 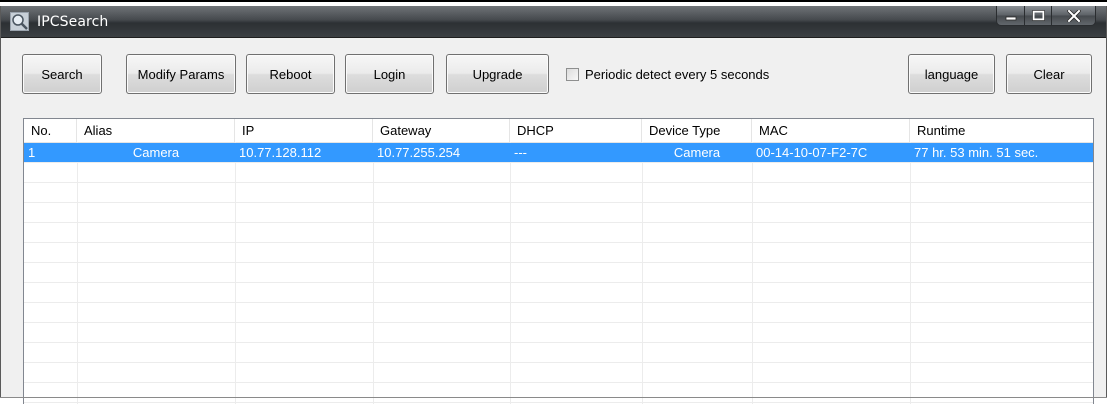 What do you see at coordinates (1002, 152) in the screenshot?
I see `cell-runtime: 77 hr. 53 min. 51 sec.` at bounding box center [1002, 152].